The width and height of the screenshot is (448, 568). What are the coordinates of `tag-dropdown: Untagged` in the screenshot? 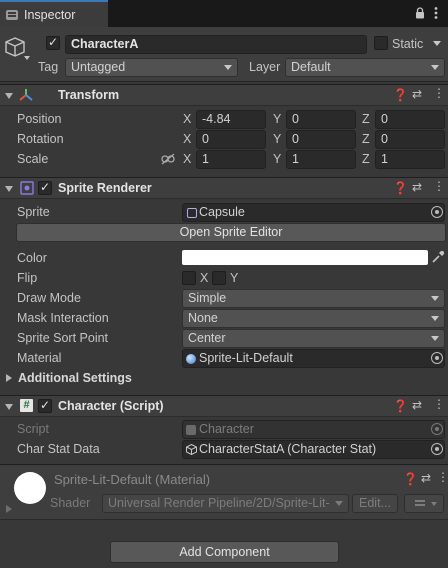 It's located at (151, 67).